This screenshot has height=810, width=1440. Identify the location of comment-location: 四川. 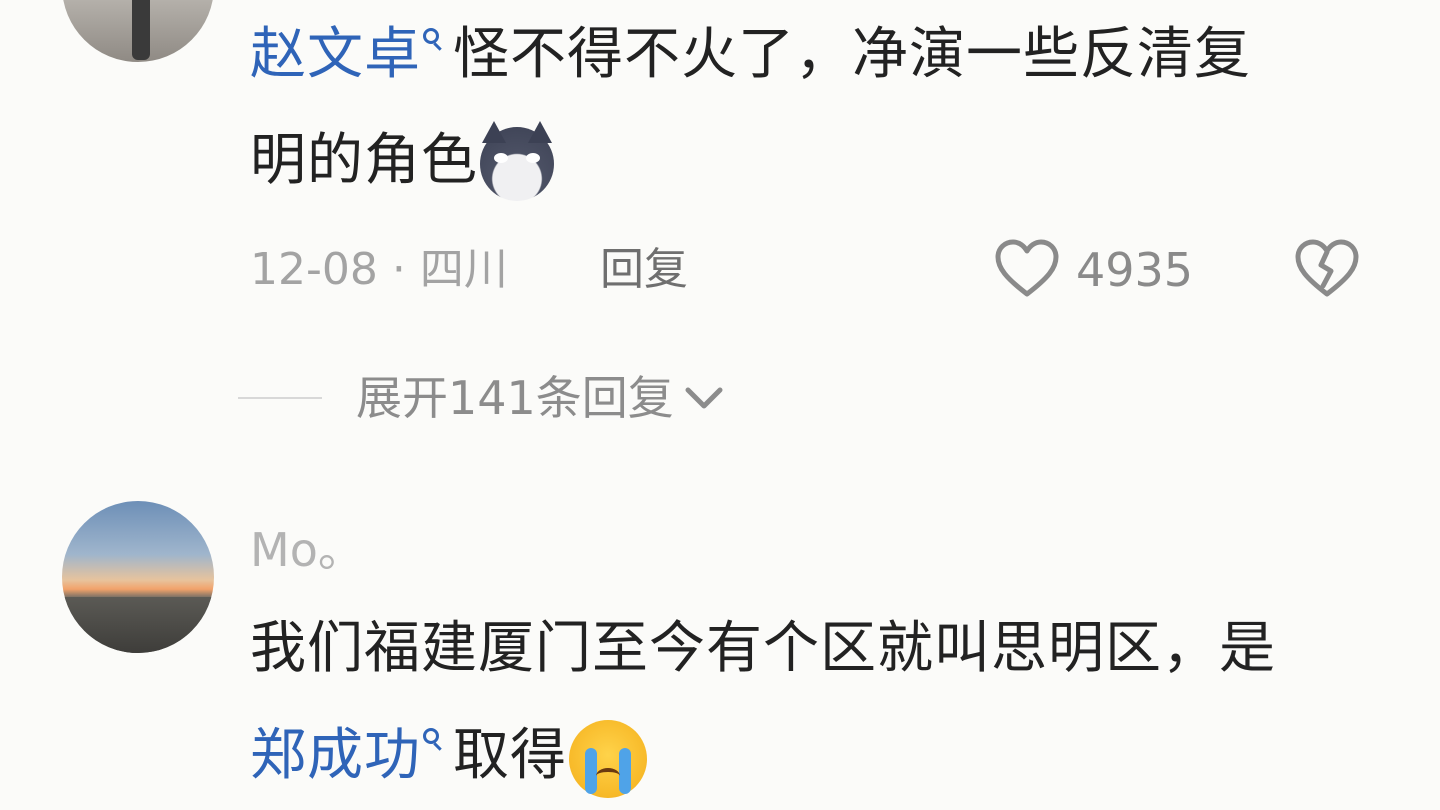
(463, 269).